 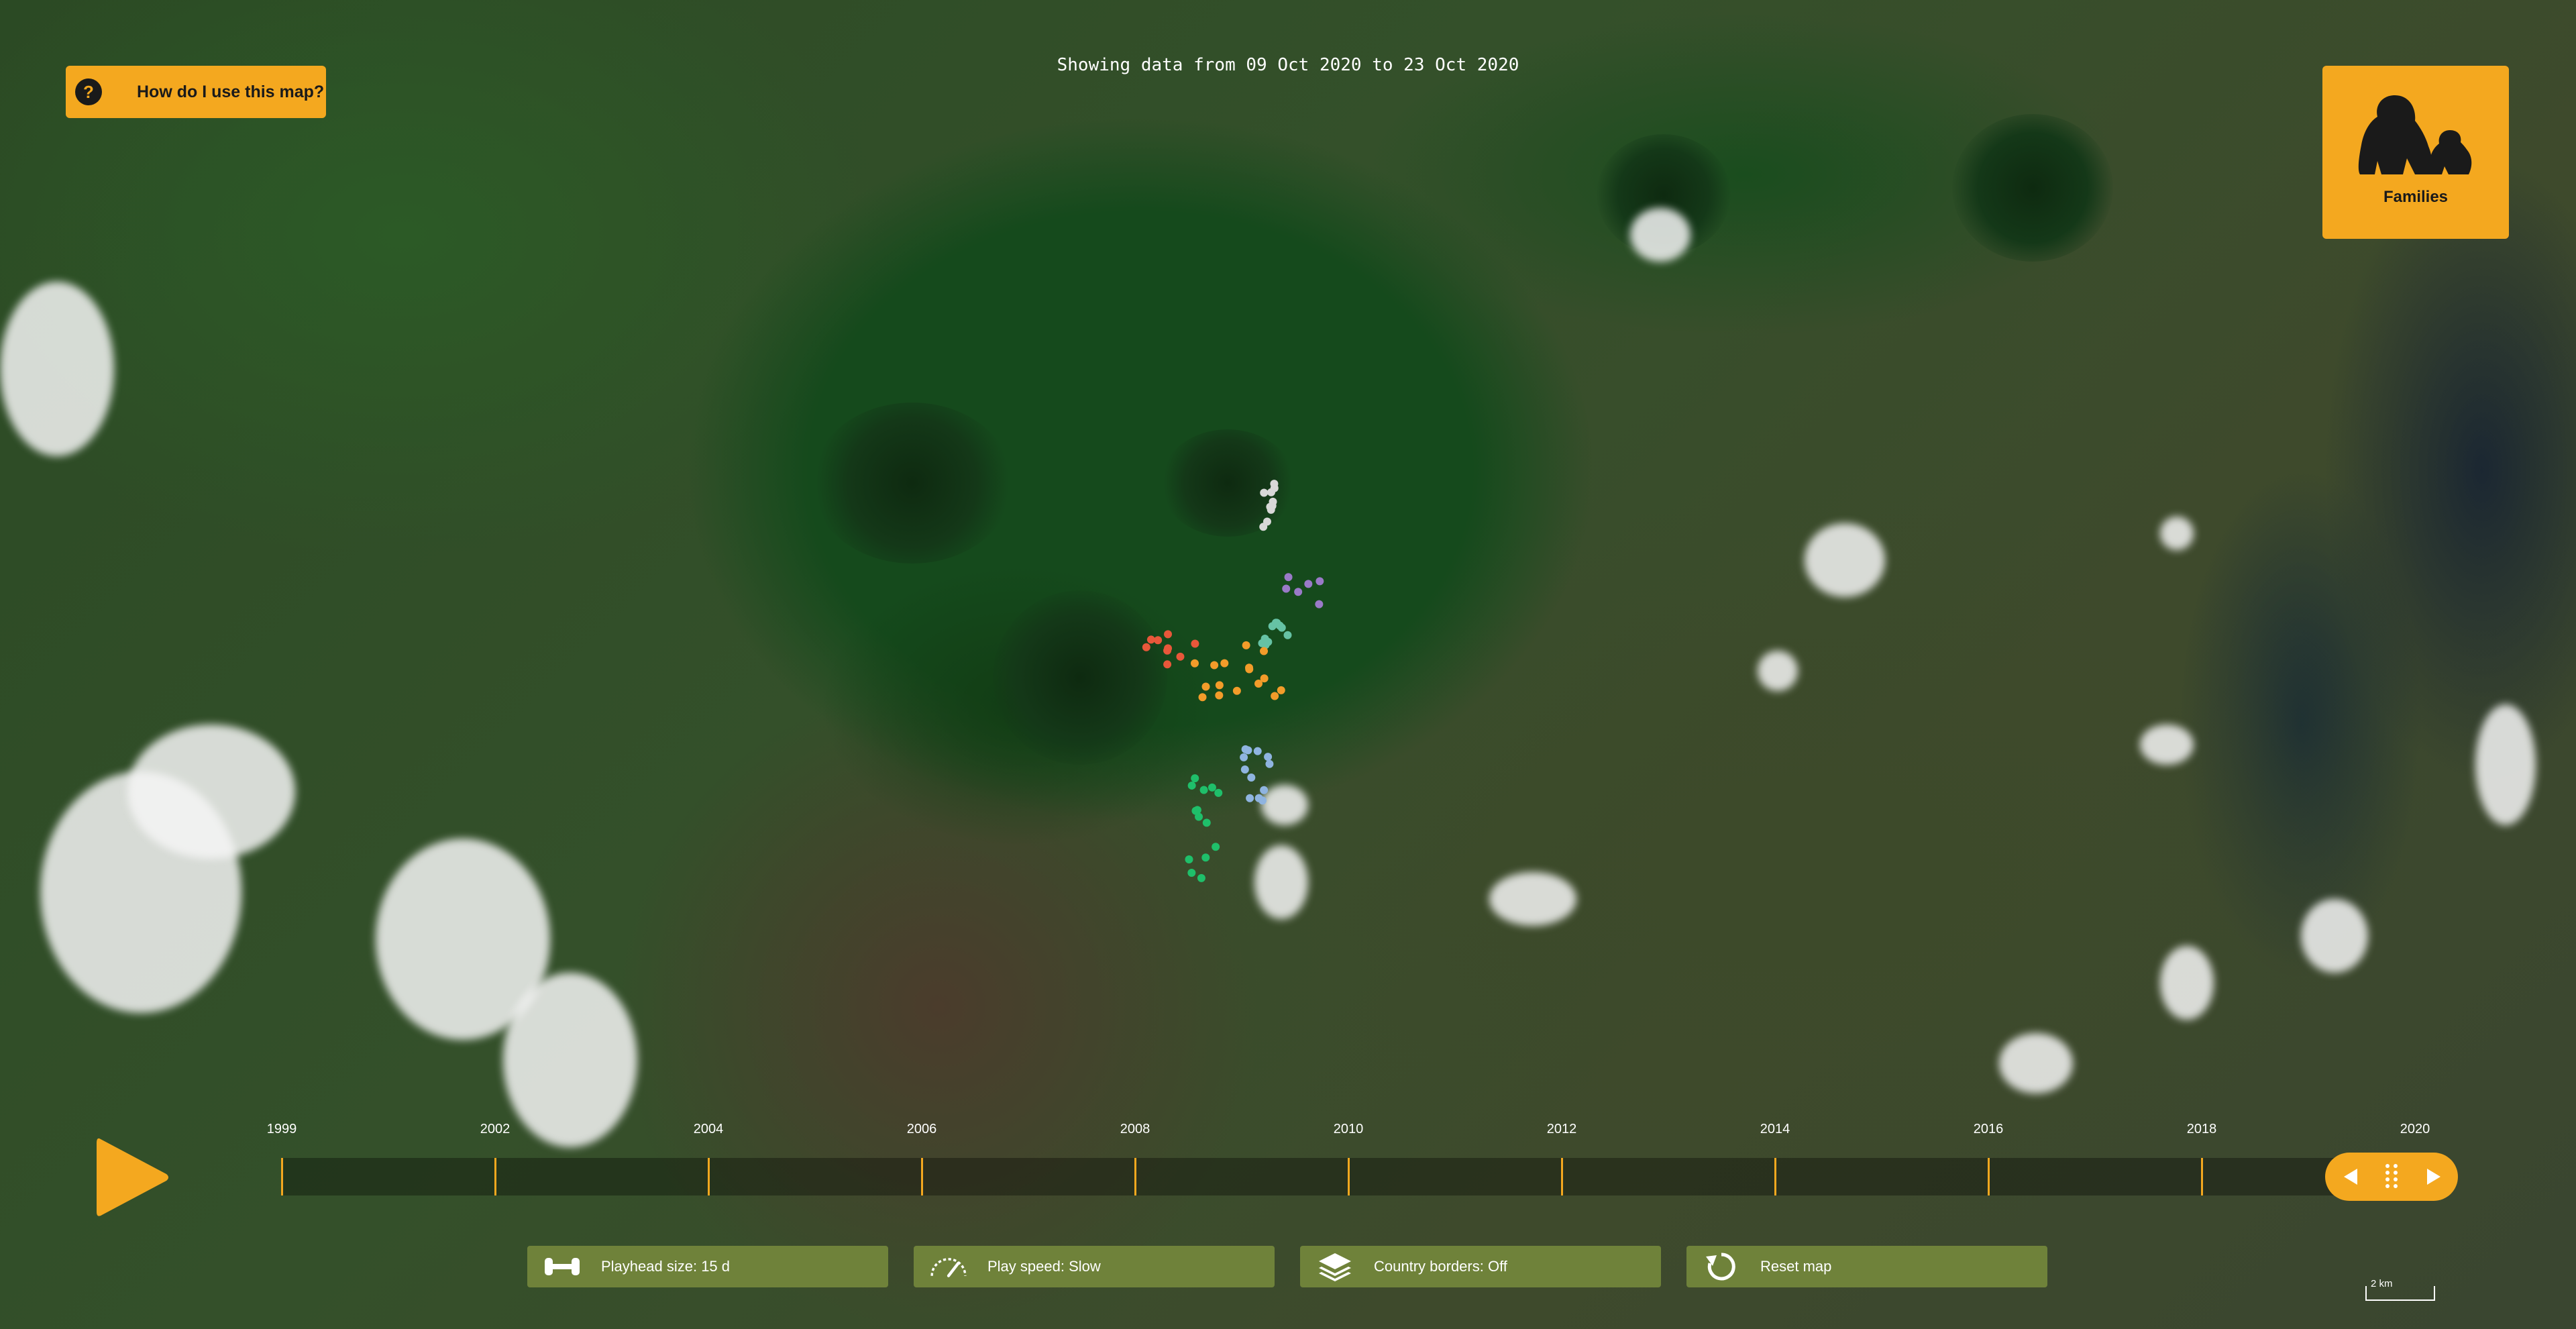 I want to click on timeline-year-label: 2010, so click(x=1348, y=1129).